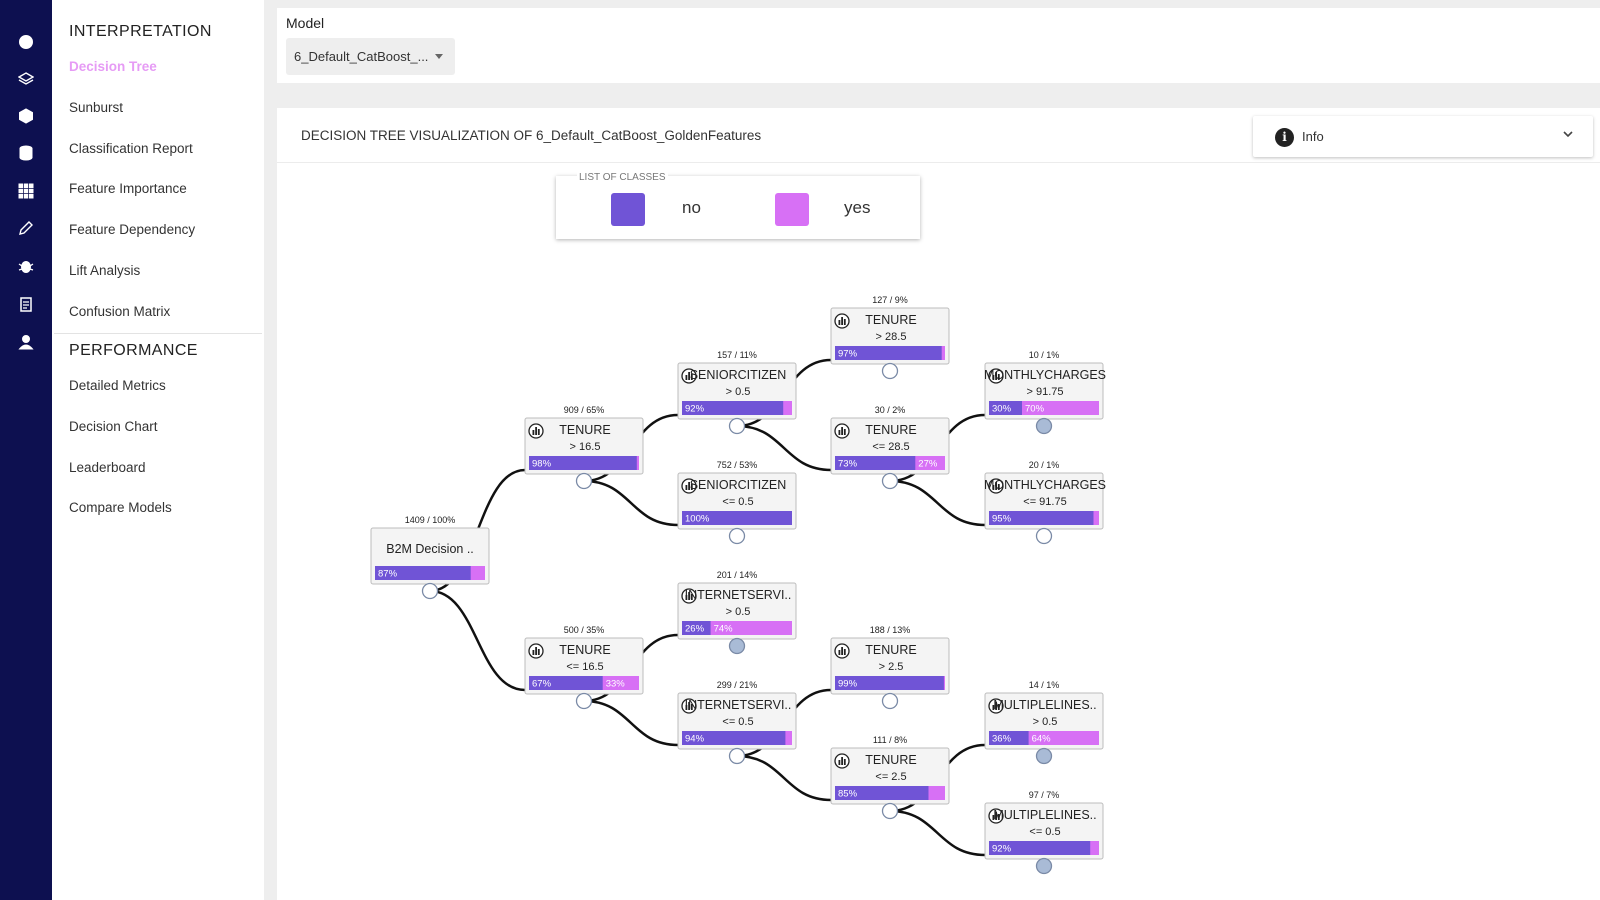 This screenshot has width=1600, height=900. What do you see at coordinates (848, 794) in the screenshot?
I see `bar-no-label: 85%` at bounding box center [848, 794].